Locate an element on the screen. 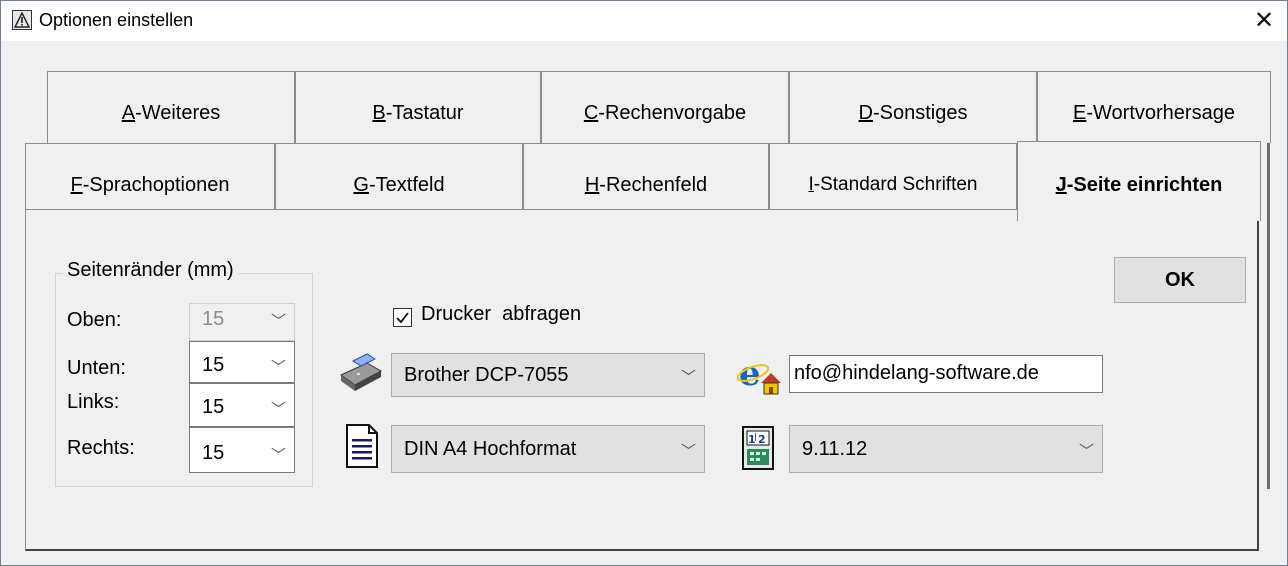 Image resolution: width=1288 pixels, height=566 pixels. svg-text: e is located at coordinates (750, 374).